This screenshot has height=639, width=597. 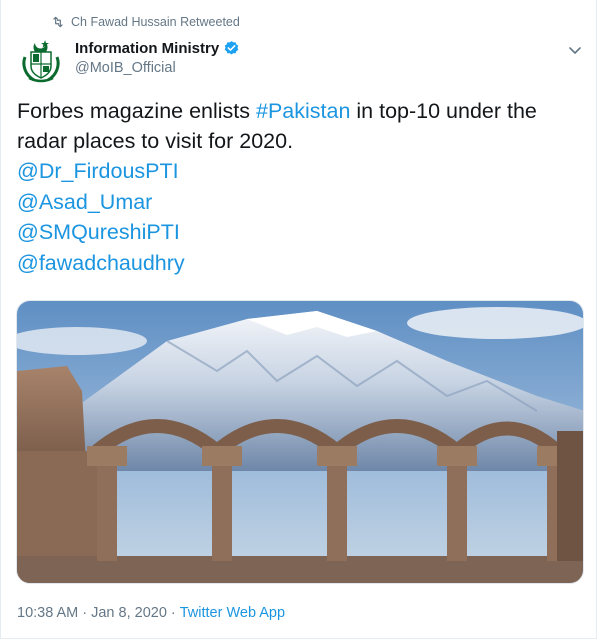 What do you see at coordinates (101, 171) in the screenshot?
I see `mention-link: @Dr_FirdousPTI` at bounding box center [101, 171].